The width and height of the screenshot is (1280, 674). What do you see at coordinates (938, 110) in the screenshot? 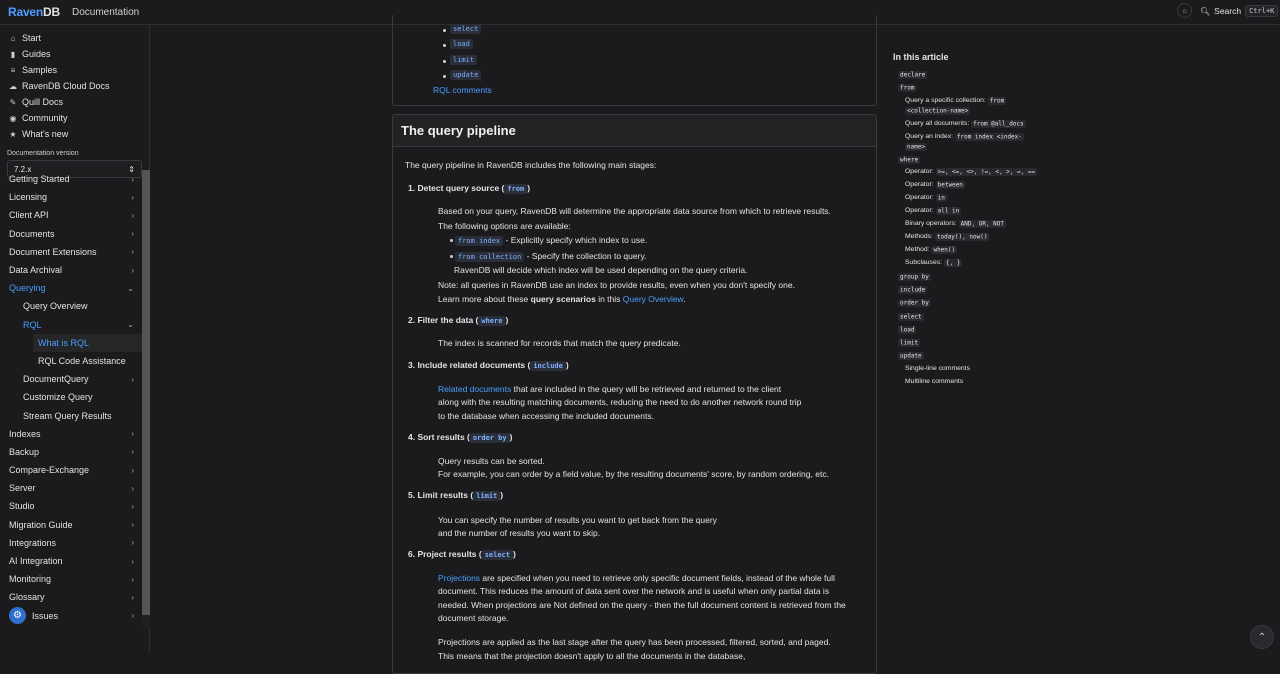
I see `rtoc-query-collection-2: <collection-name>` at bounding box center [938, 110].